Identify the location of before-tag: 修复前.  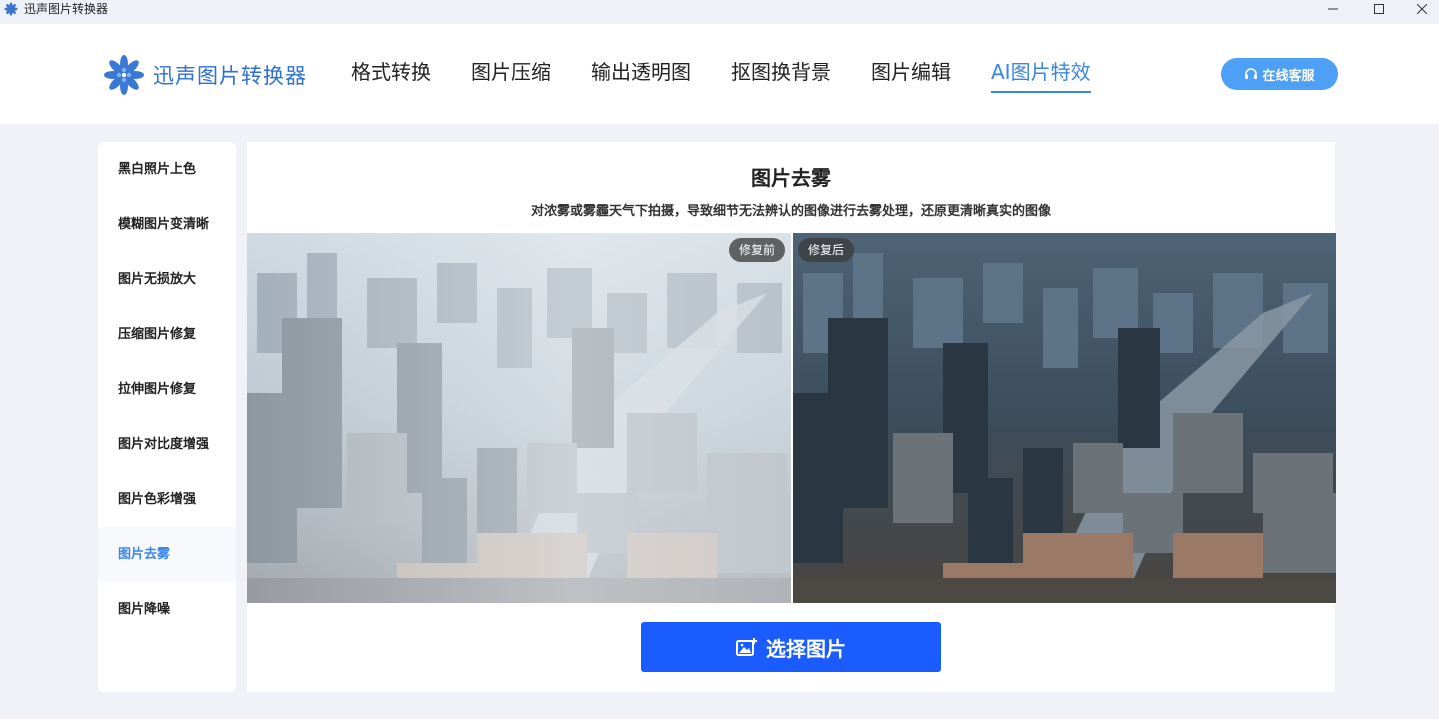
(756, 250).